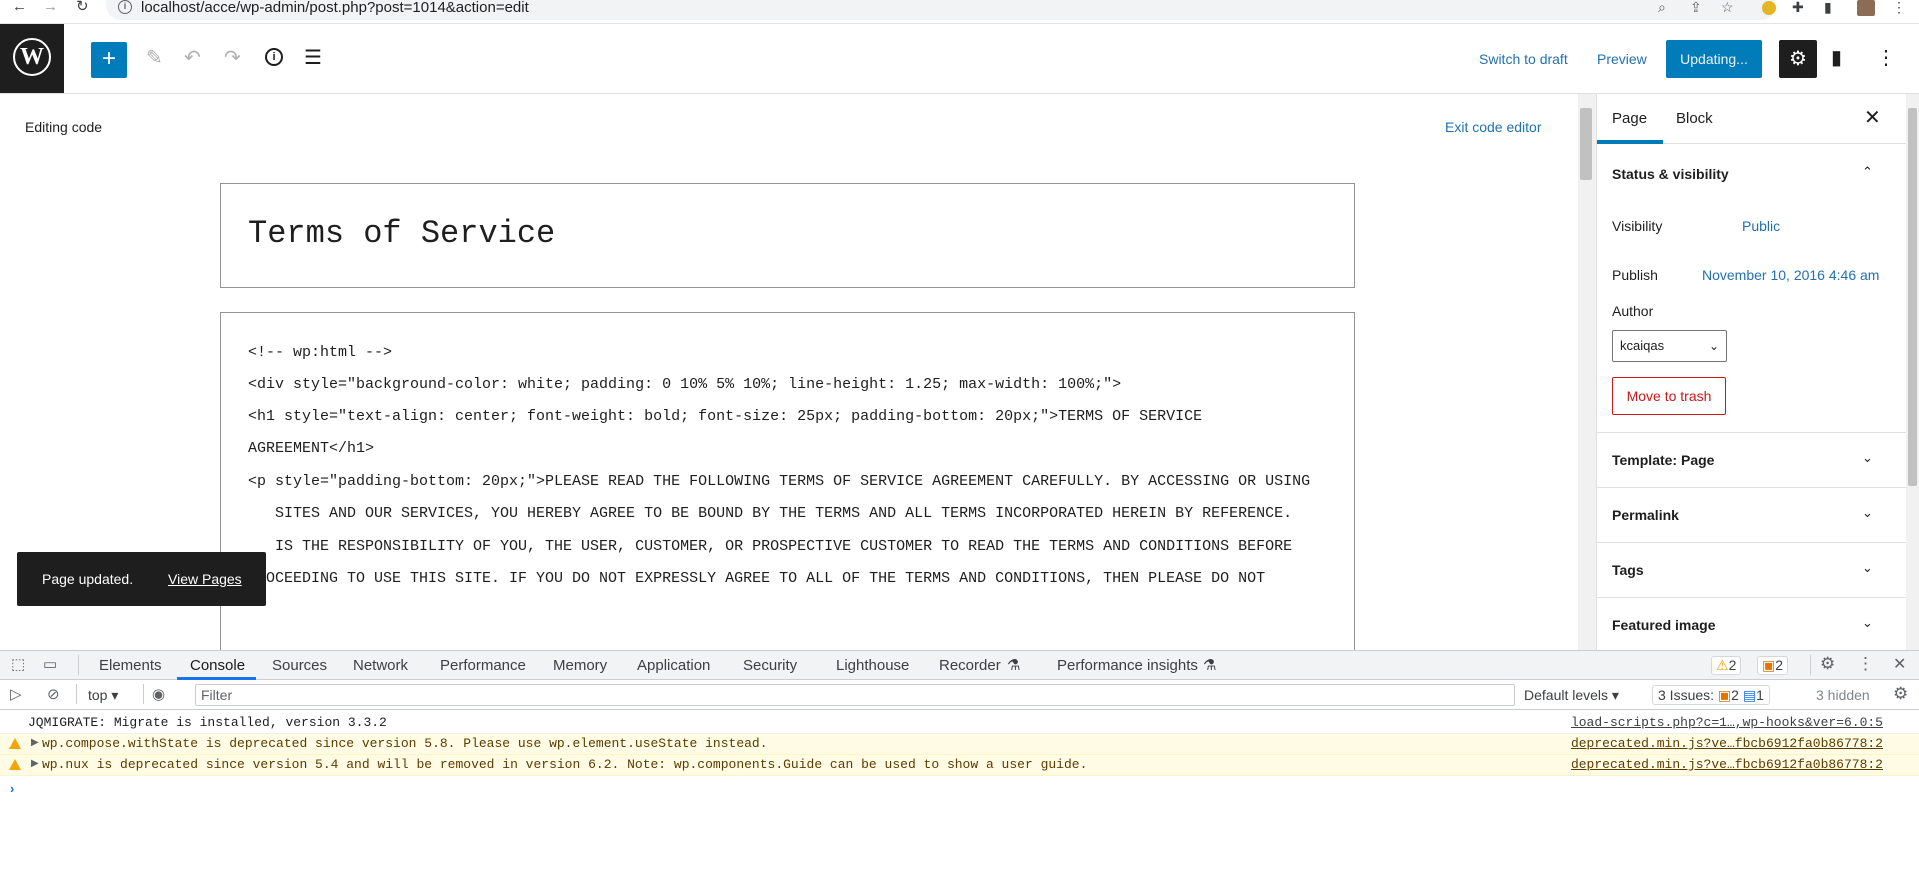 The image size is (1919, 882). Describe the element at coordinates (1670, 174) in the screenshot. I see `status-visibility-toggle: Status & visibility` at that location.